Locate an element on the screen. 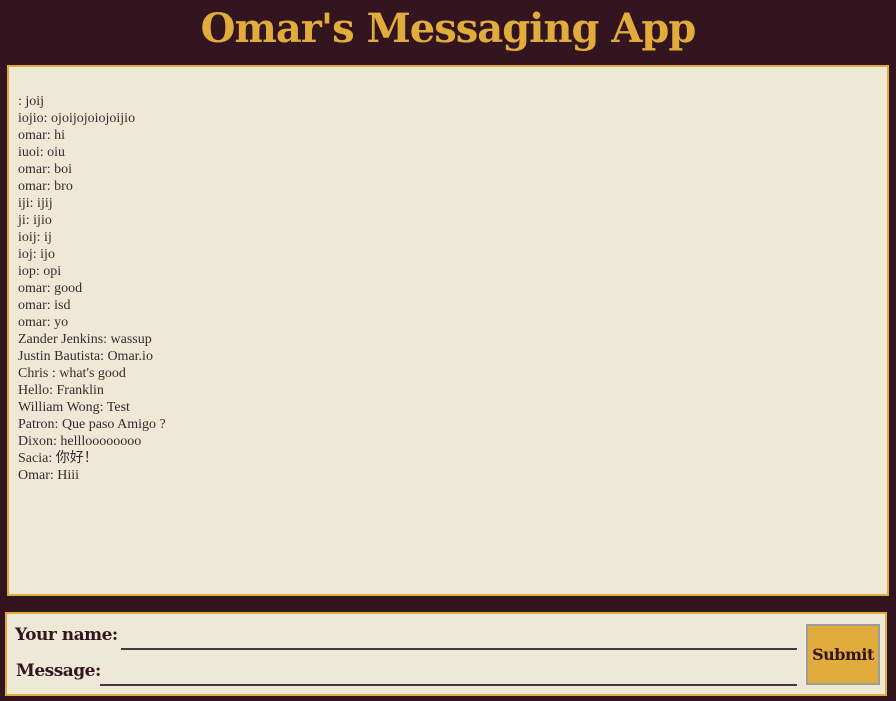  message-item: omar: hi is located at coordinates (42, 135).